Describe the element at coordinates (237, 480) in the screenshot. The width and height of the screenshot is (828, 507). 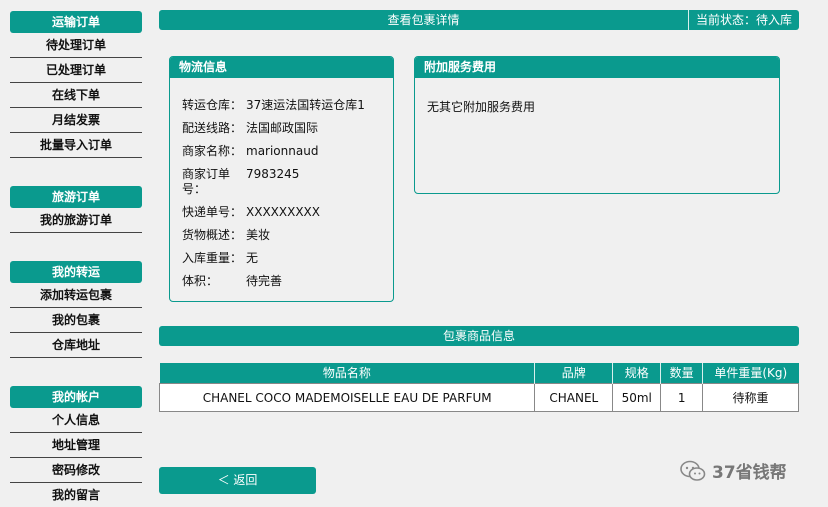
I see `back-button: ＜ 返回` at that location.